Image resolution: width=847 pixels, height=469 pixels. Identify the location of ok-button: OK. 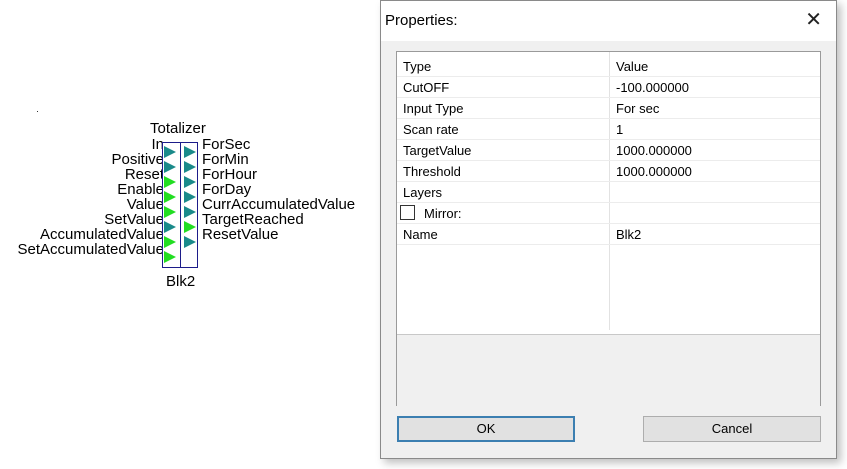
(486, 429).